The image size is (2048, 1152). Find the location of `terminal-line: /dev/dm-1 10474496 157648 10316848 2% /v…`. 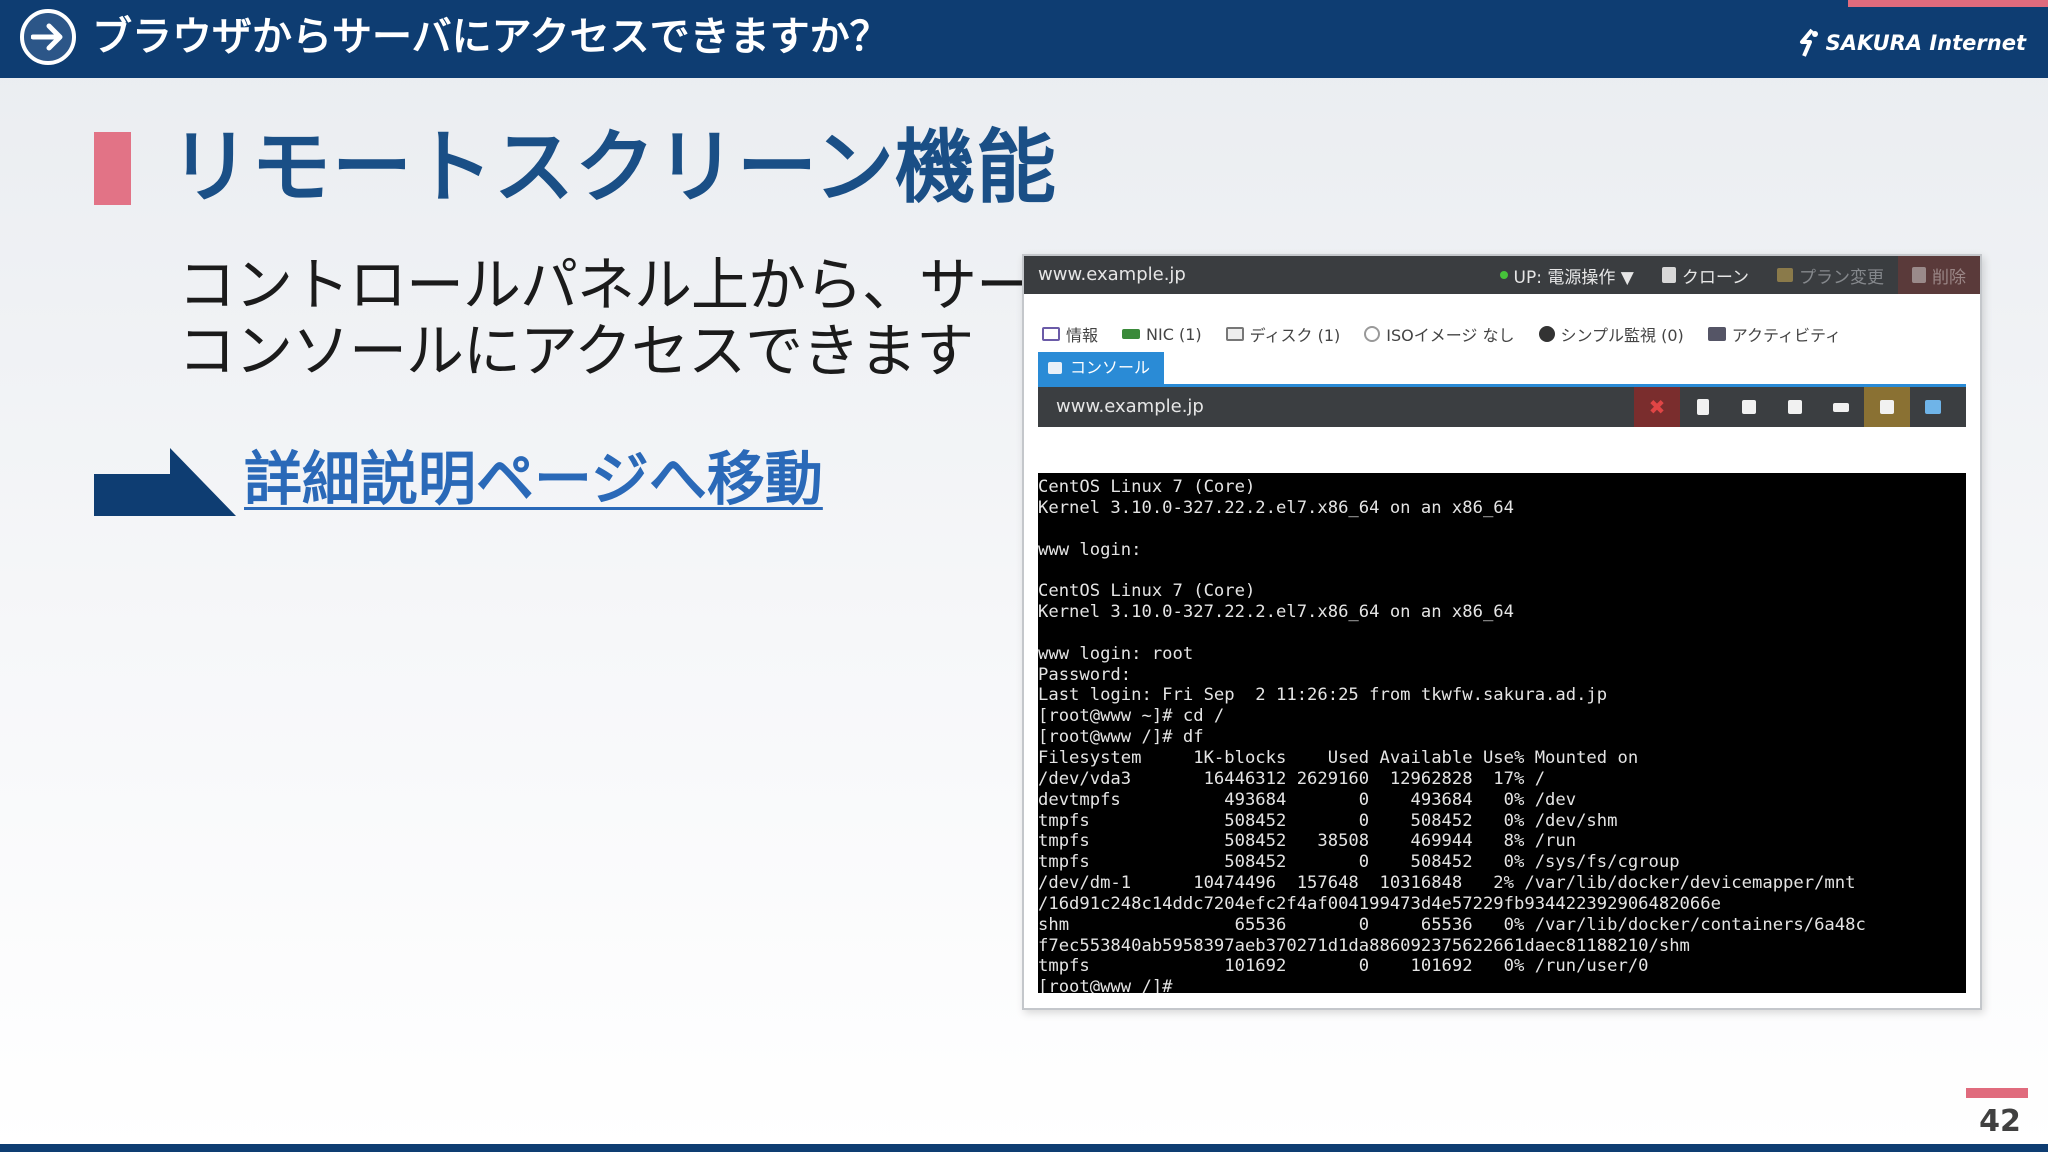

terminal-line: /dev/dm-1 10474496 157648 10316848 2% /v… is located at coordinates (1447, 883).